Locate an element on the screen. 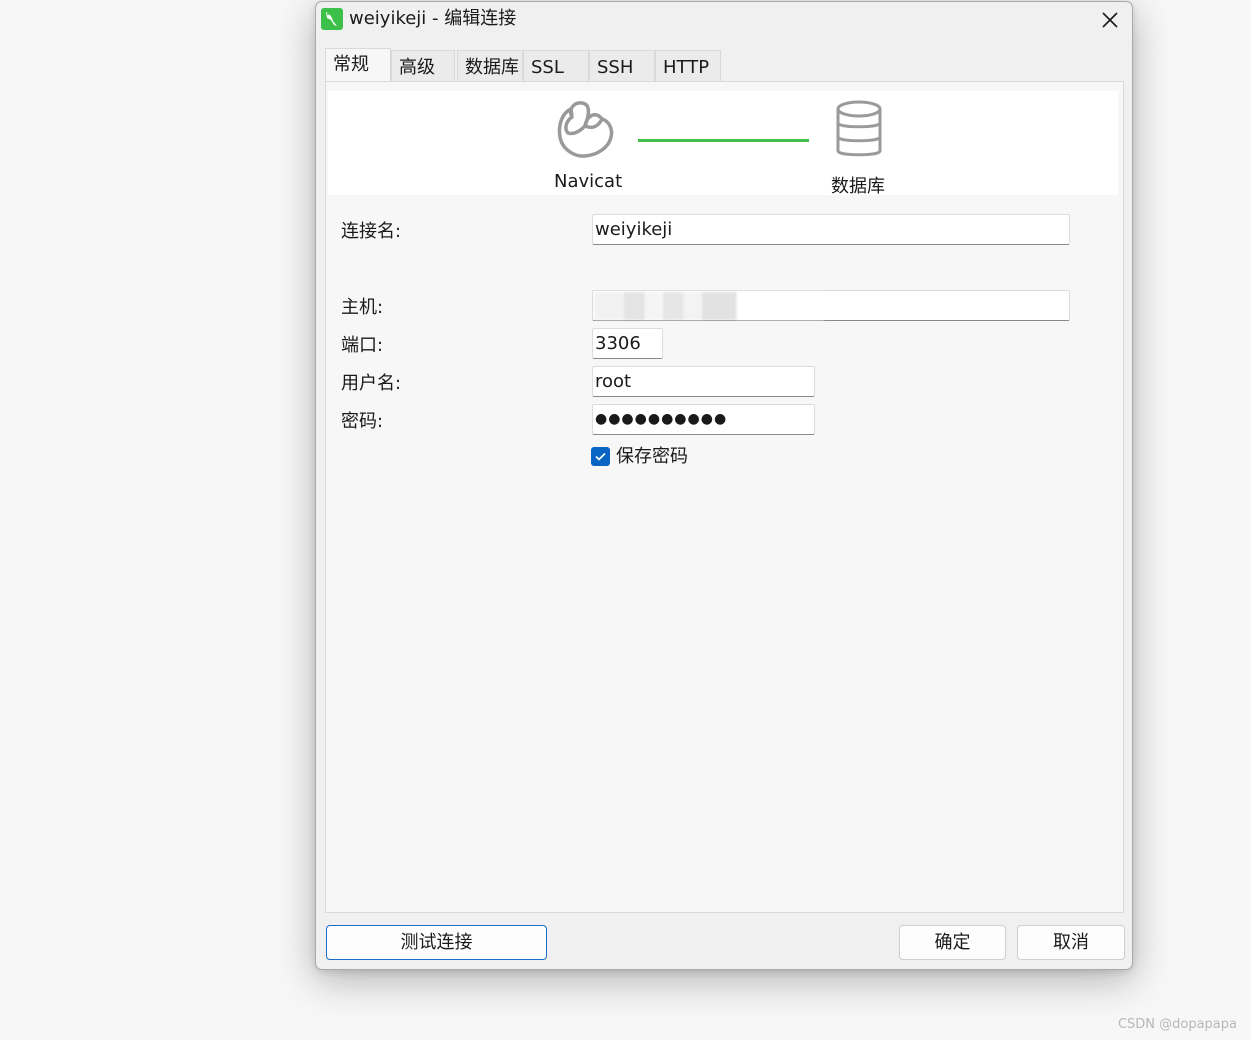 The height and width of the screenshot is (1040, 1251). password-input: ●●●●●●●●●● is located at coordinates (703, 419).